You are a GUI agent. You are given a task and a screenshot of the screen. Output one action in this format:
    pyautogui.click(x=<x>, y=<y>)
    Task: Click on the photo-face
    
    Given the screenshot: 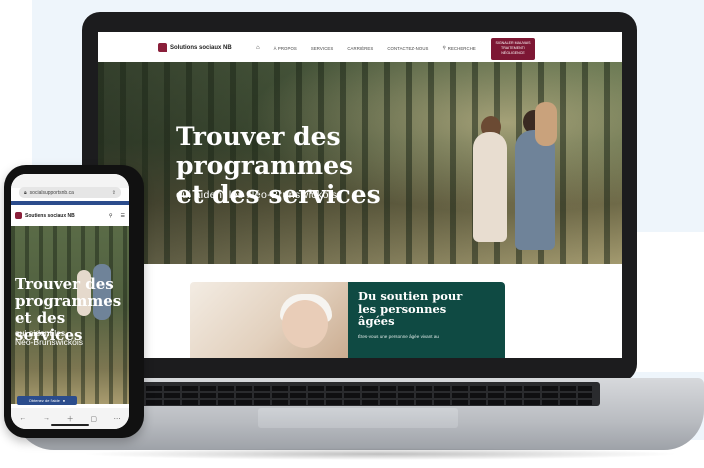 What is the action you would take?
    pyautogui.click(x=305, y=324)
    